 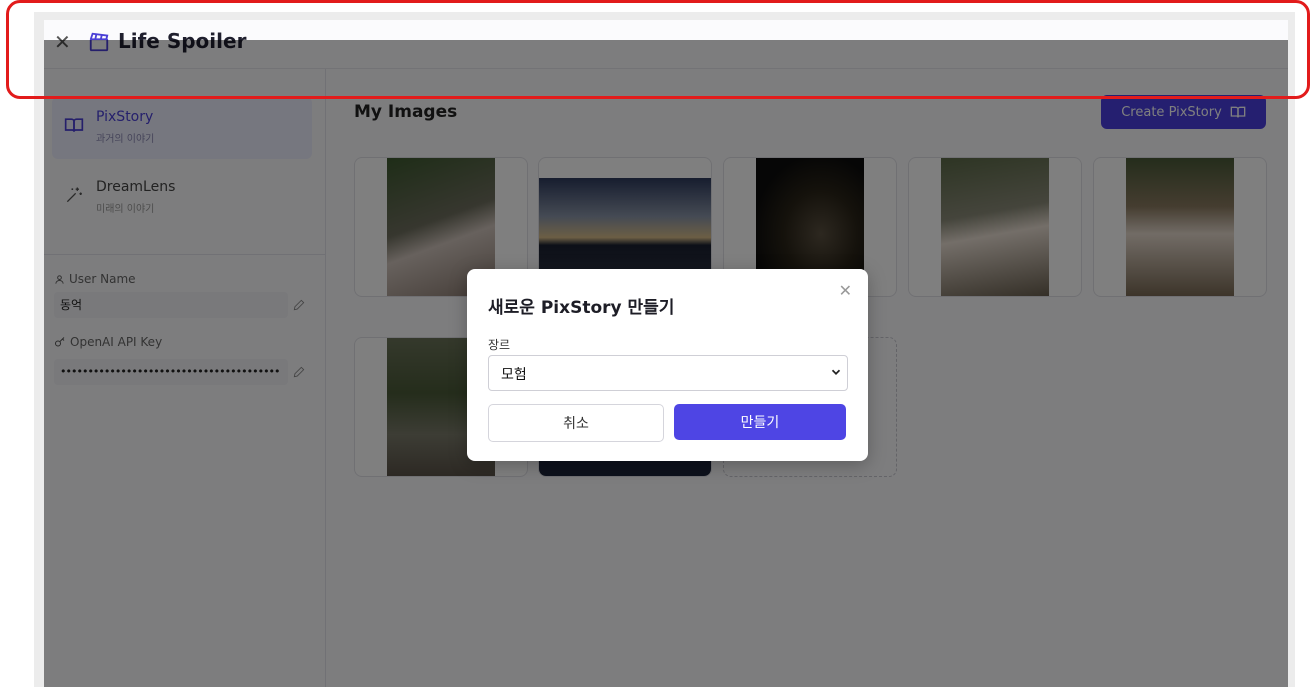 I want to click on genre-label: 장르, so click(x=499, y=345).